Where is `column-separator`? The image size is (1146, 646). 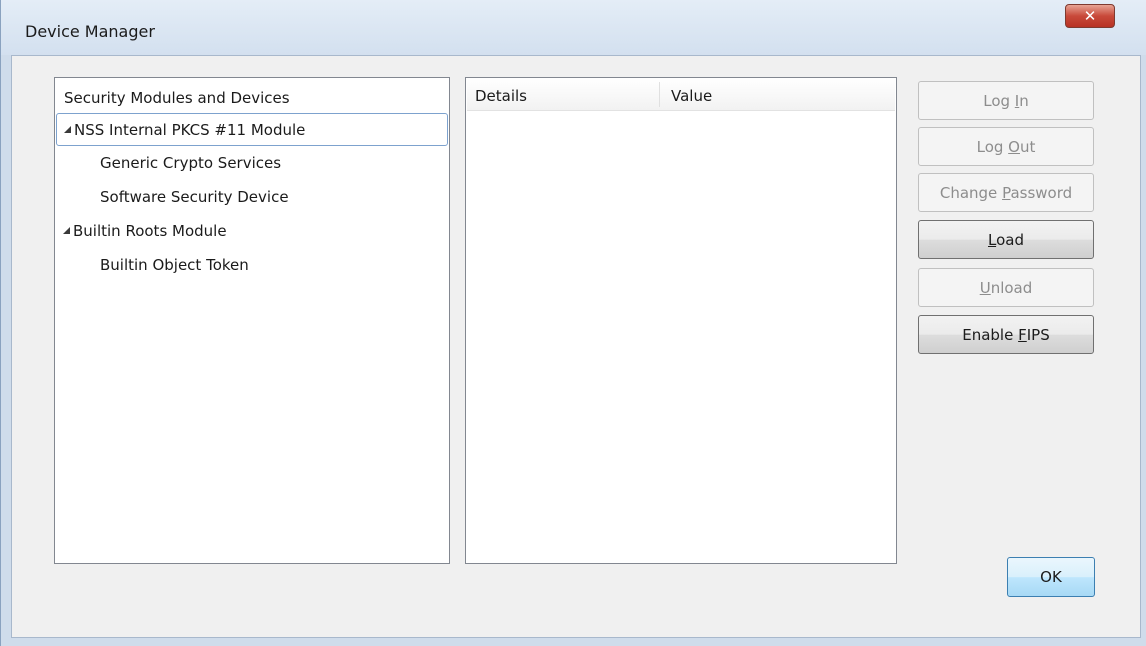
column-separator is located at coordinates (659, 94).